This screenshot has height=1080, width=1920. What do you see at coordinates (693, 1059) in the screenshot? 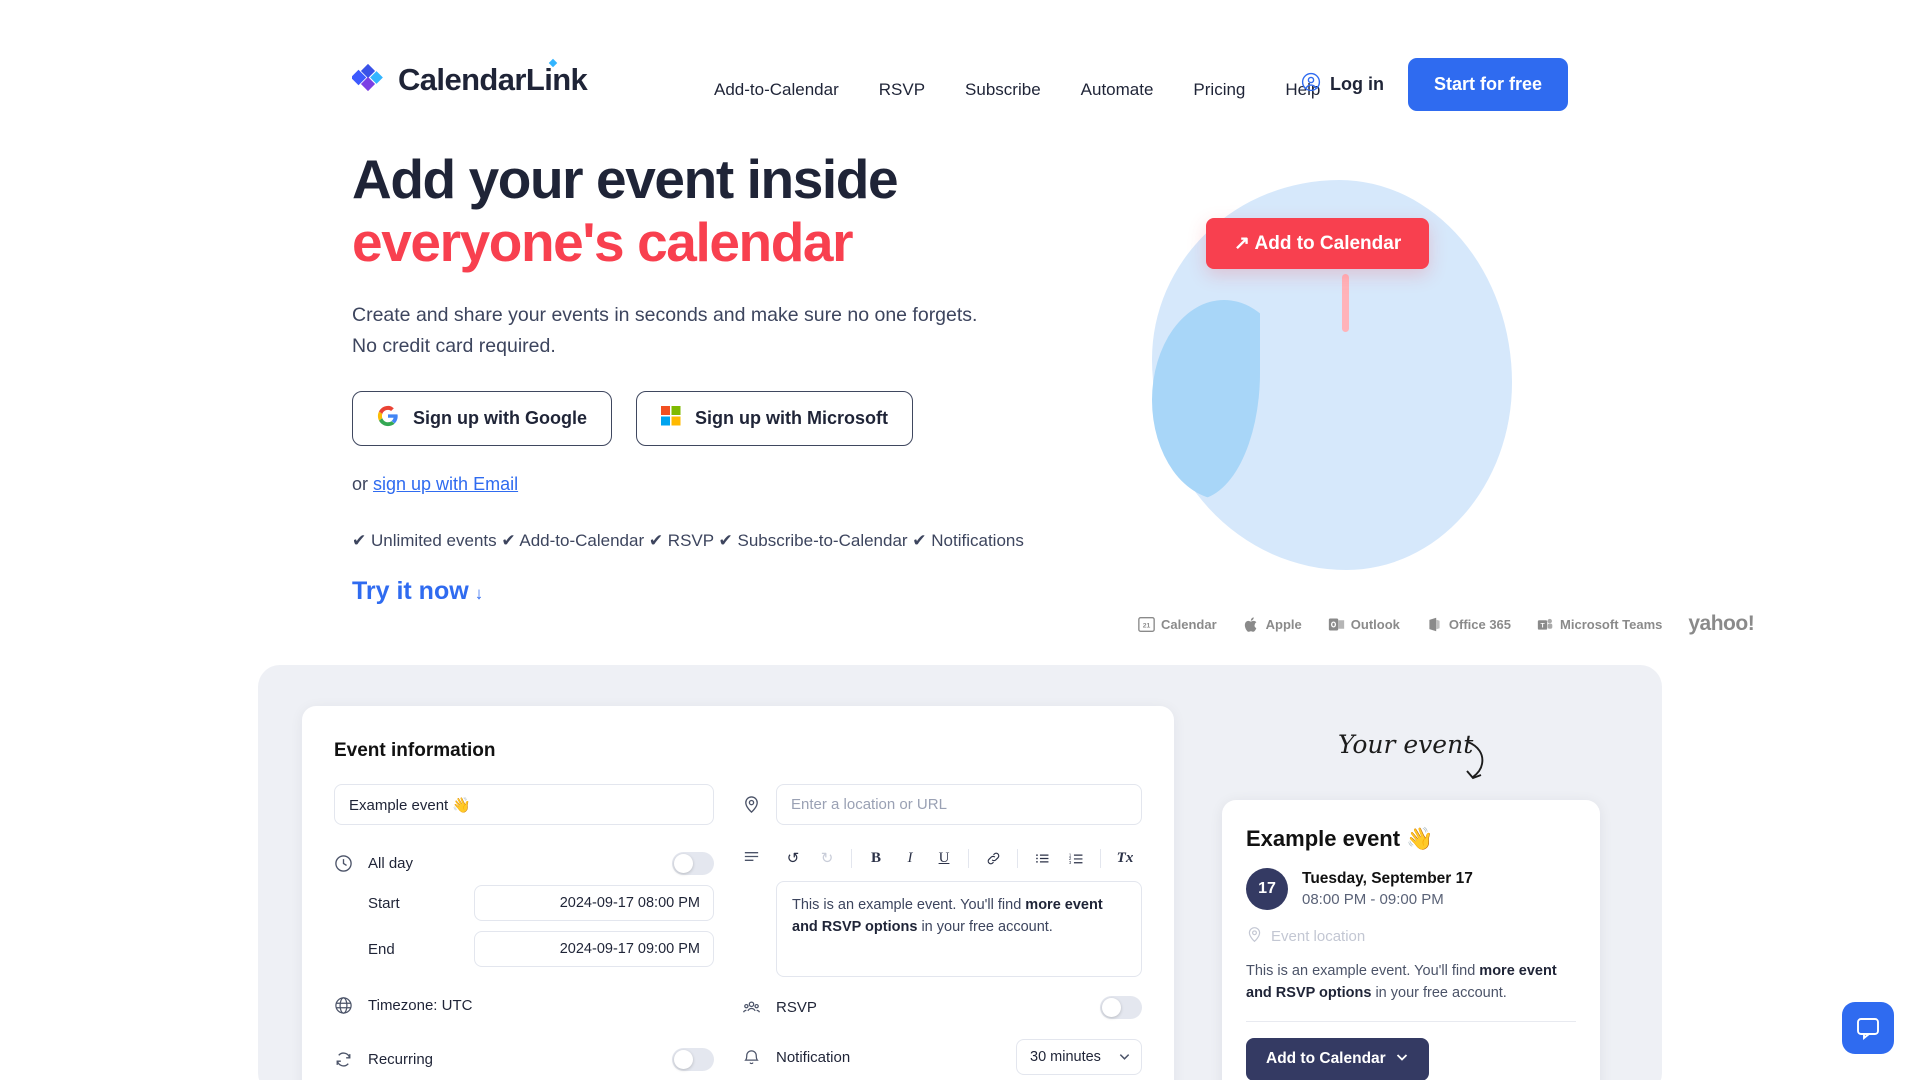
I see `recurring-toggle` at bounding box center [693, 1059].